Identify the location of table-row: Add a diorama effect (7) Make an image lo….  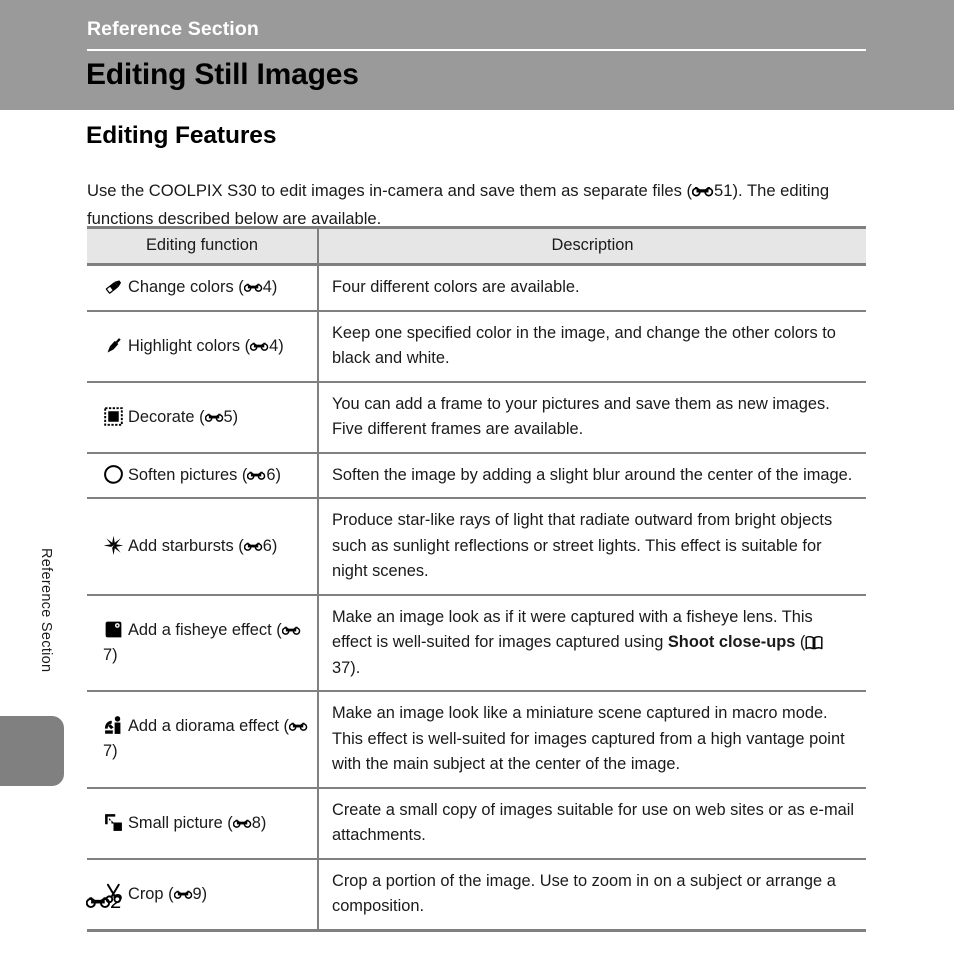
(476, 740).